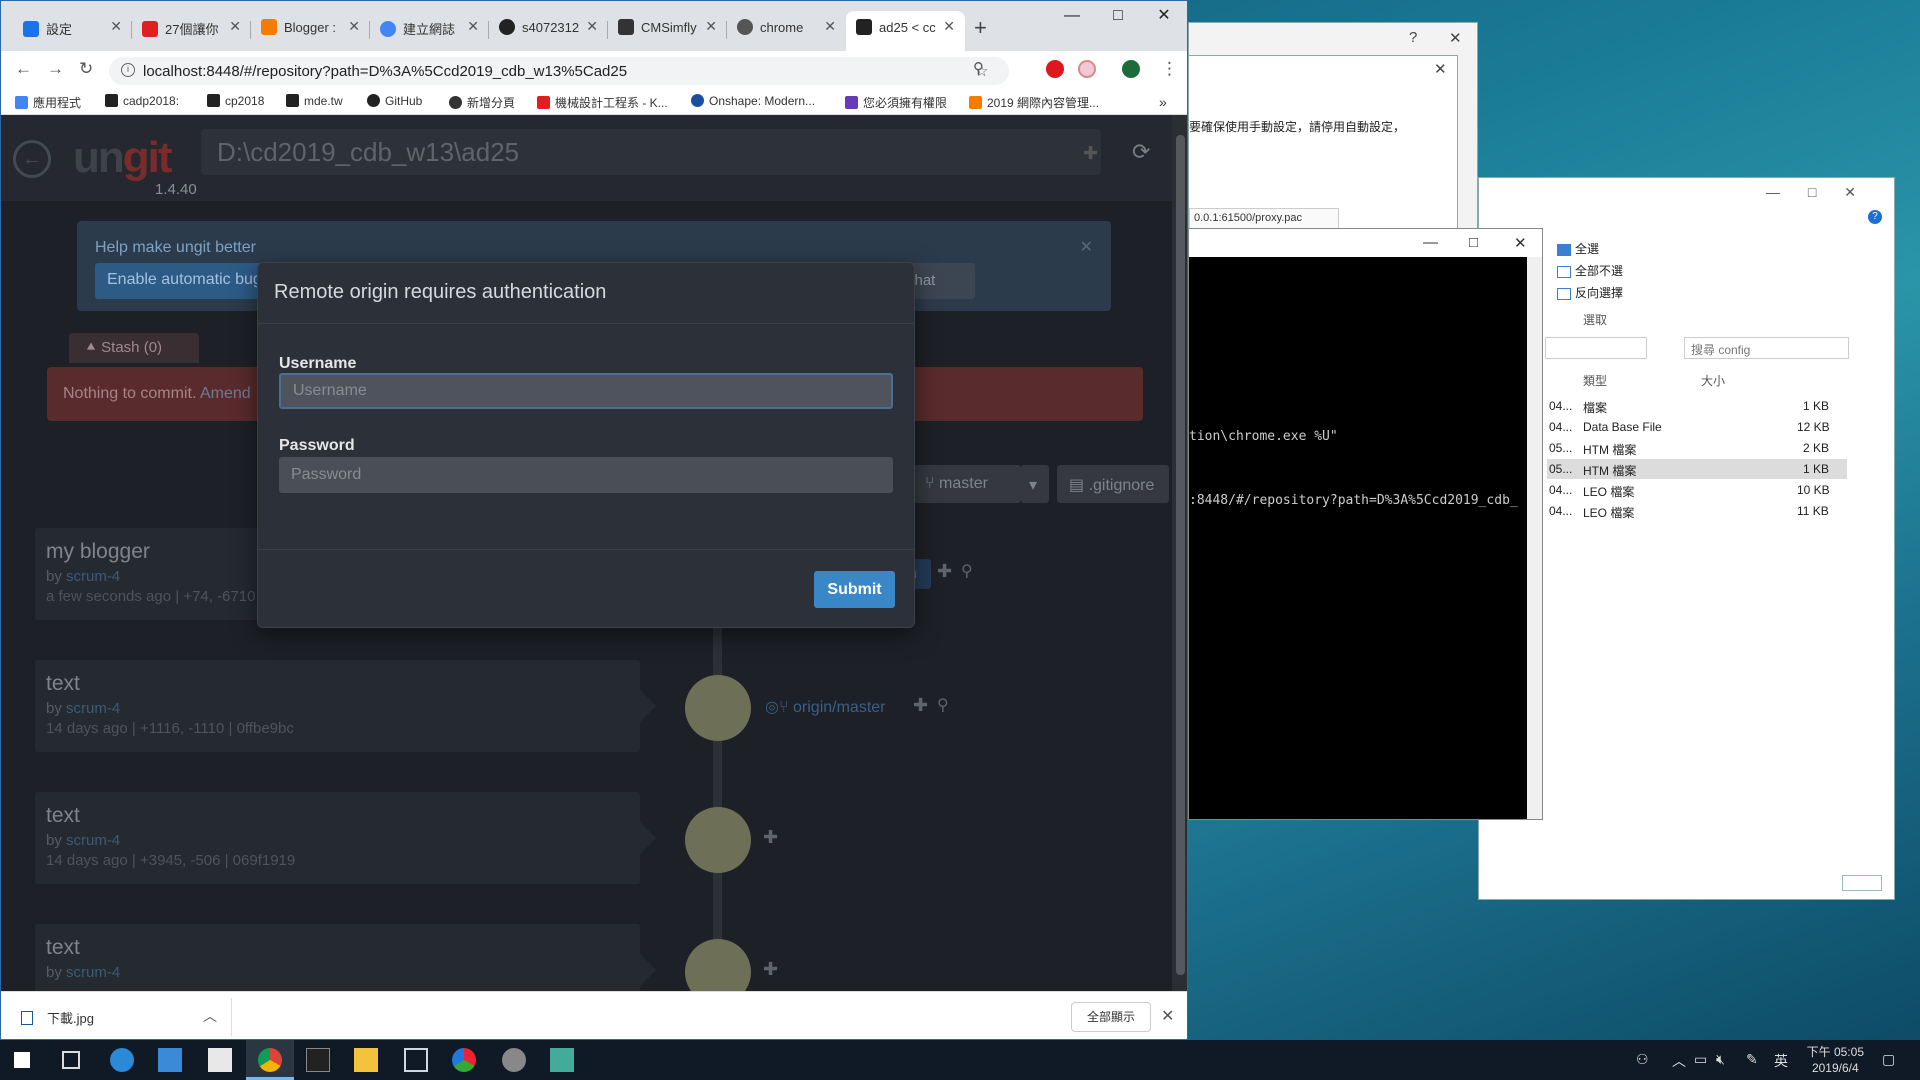 This screenshot has width=1920, height=1080. I want to click on close-banner-icon: ✕, so click(1086, 247).